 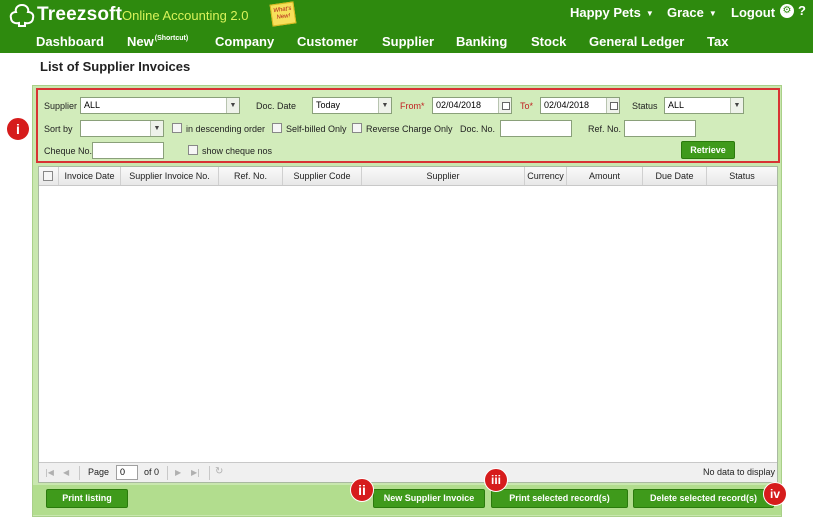 I want to click on prev-page-icon: ◀, so click(x=66, y=472).